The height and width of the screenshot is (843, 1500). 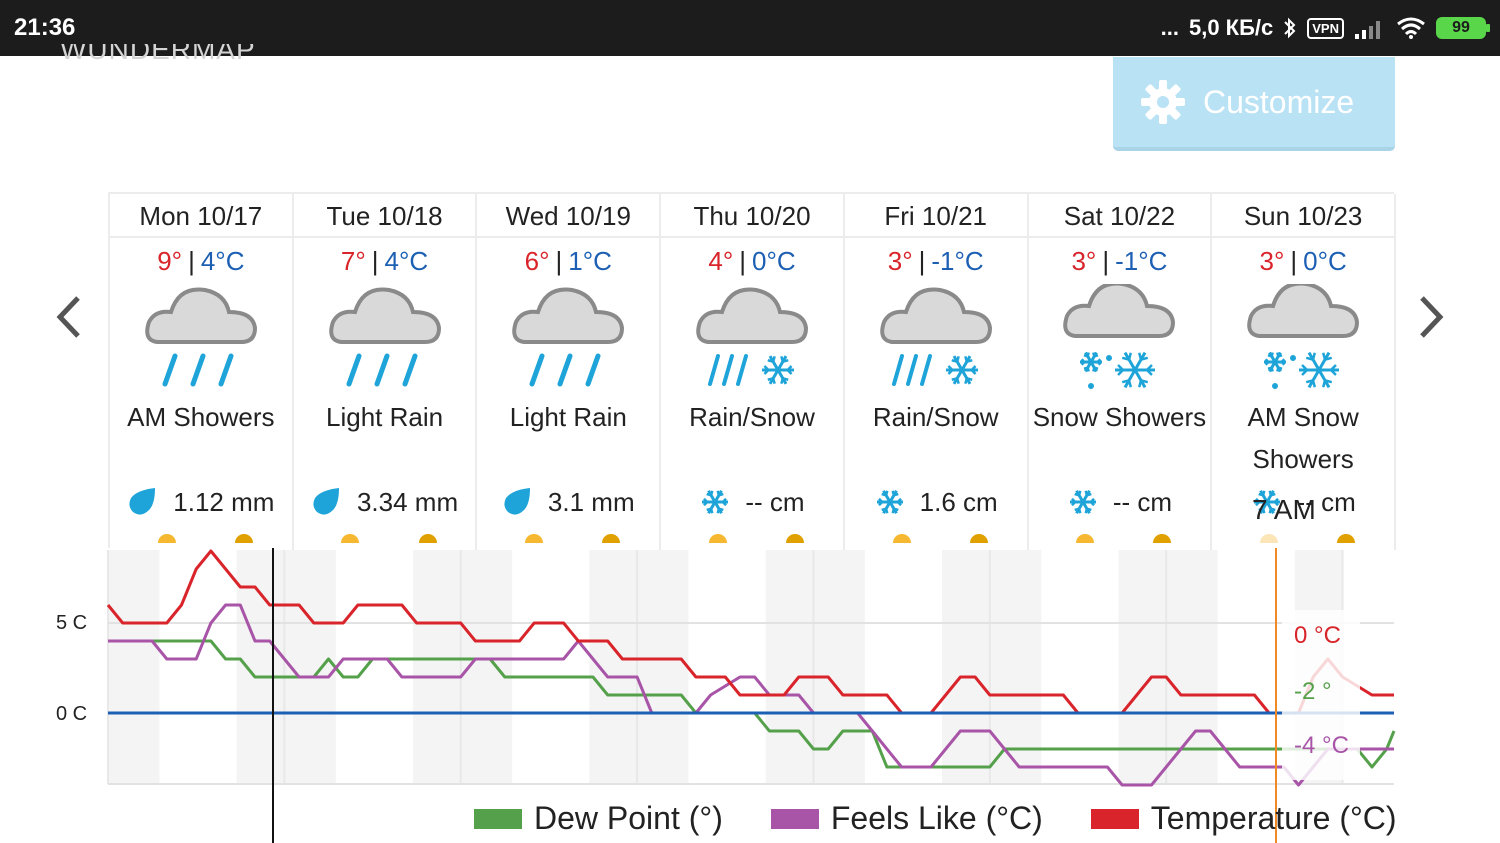 I want to click on legend-item-dew-point: Dew Point (°), so click(x=598, y=818).